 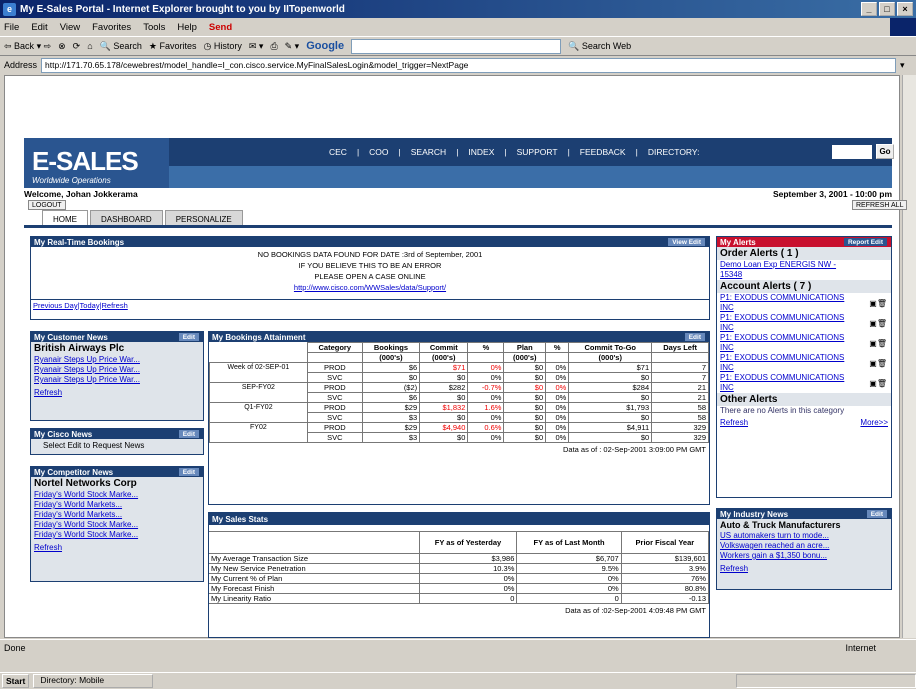 What do you see at coordinates (880, 205) in the screenshot?
I see `refresh-all-button: REFRESH ALL` at bounding box center [880, 205].